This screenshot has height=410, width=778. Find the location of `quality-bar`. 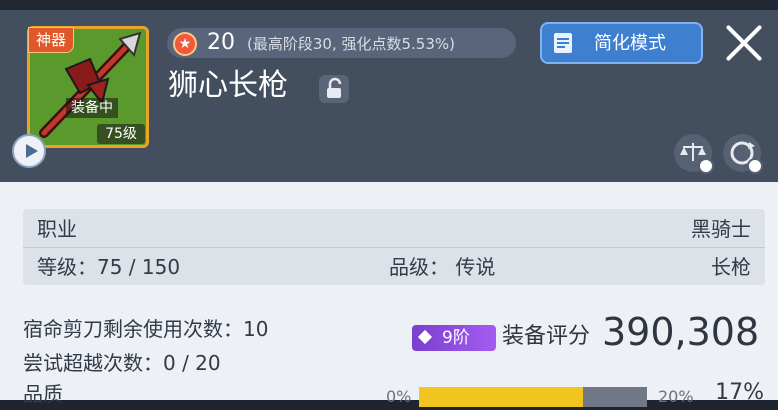

quality-bar is located at coordinates (533, 397).